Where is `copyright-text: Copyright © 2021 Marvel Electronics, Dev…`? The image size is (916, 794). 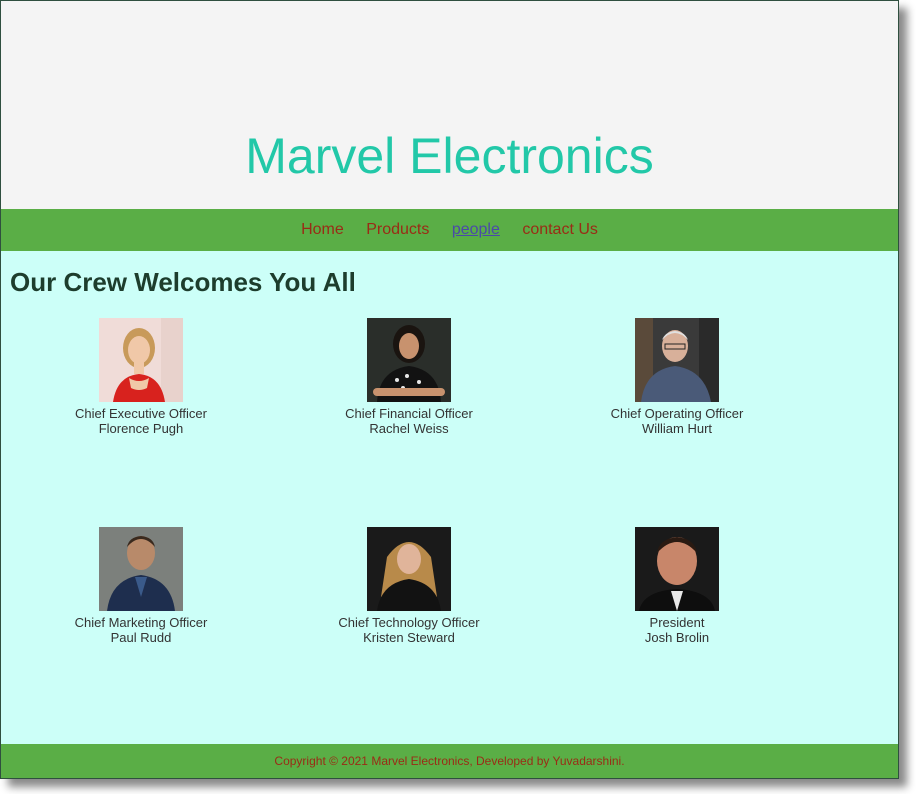
copyright-text: Copyright © 2021 Marvel Electronics, Dev… is located at coordinates (449, 761).